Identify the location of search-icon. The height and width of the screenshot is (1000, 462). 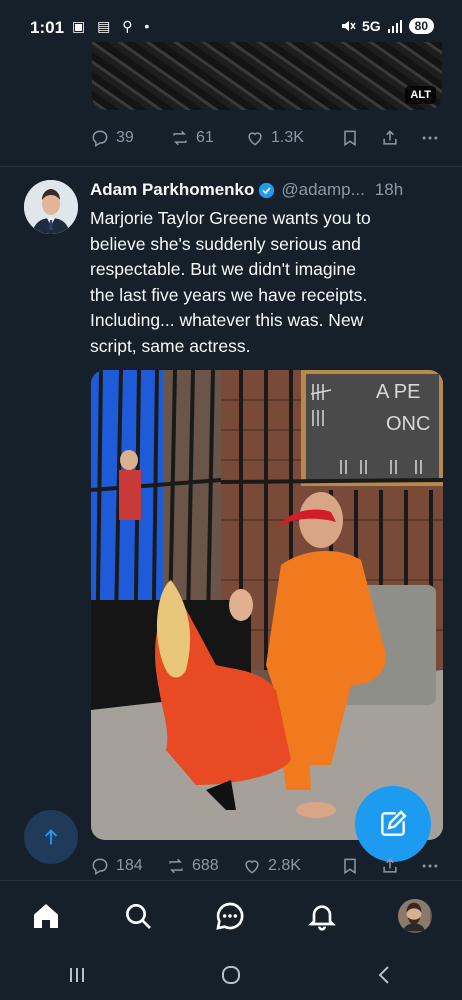
(138, 916).